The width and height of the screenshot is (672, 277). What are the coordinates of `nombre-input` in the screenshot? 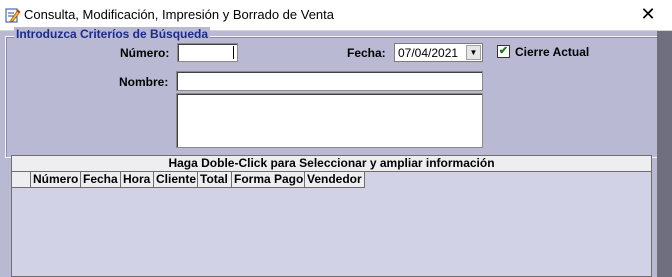 It's located at (329, 81).